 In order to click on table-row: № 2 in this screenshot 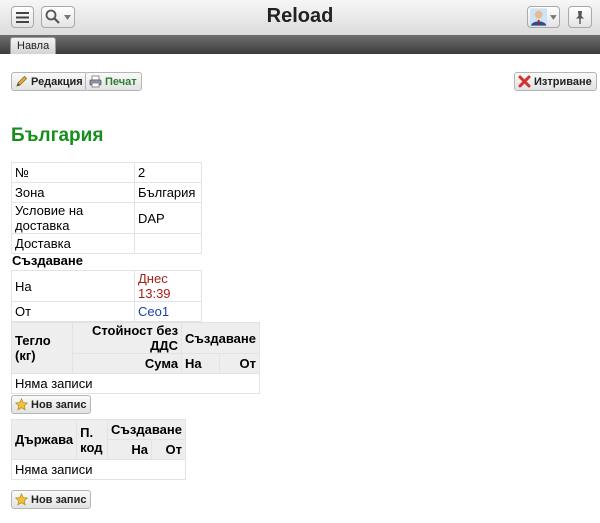, I will do `click(106, 172)`.